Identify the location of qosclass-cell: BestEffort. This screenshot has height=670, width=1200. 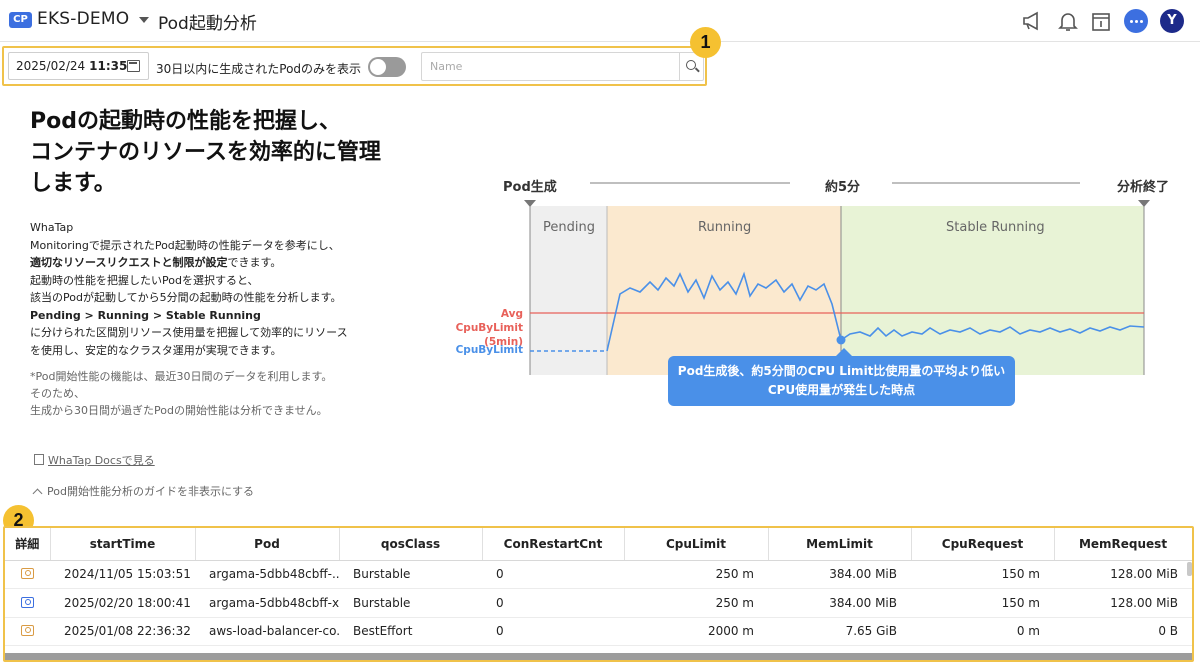
(410, 631).